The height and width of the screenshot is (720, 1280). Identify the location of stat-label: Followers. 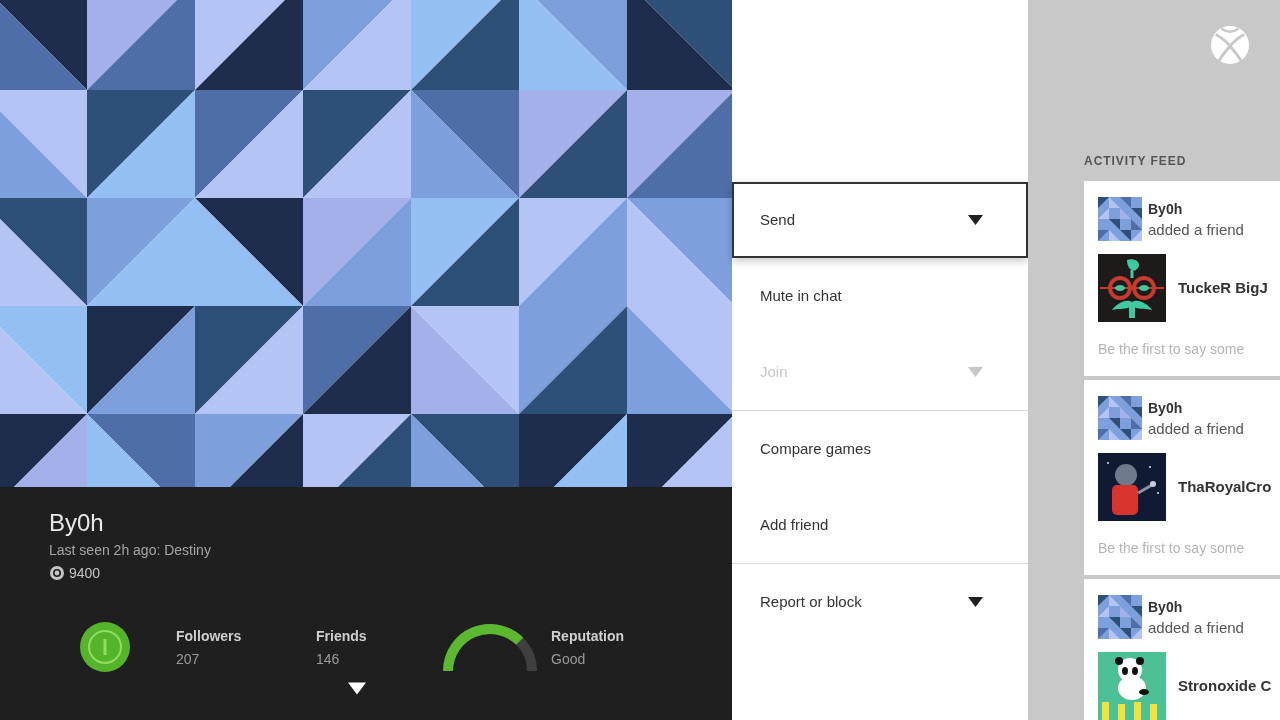
(209, 635).